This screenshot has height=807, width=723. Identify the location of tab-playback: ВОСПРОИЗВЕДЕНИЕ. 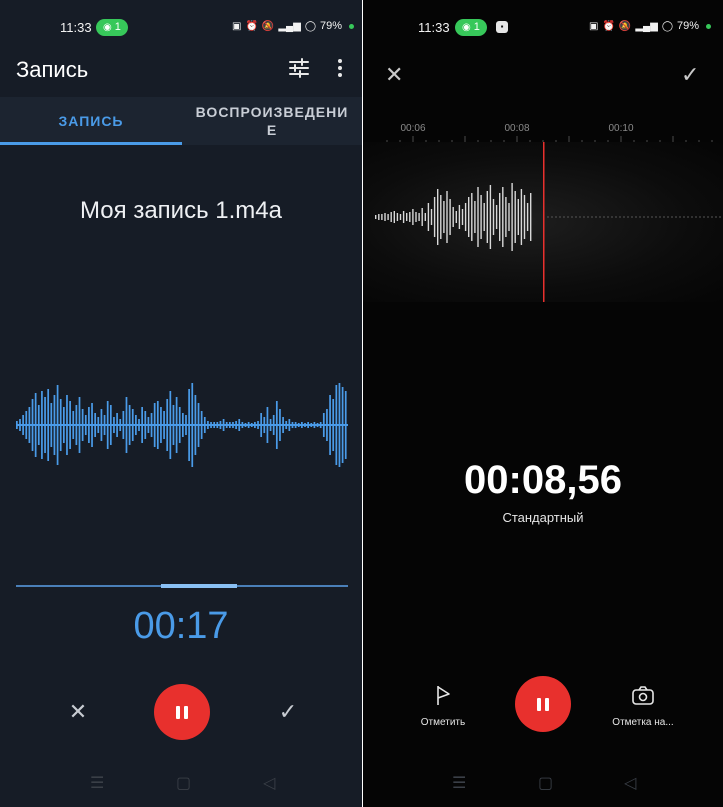
(272, 121).